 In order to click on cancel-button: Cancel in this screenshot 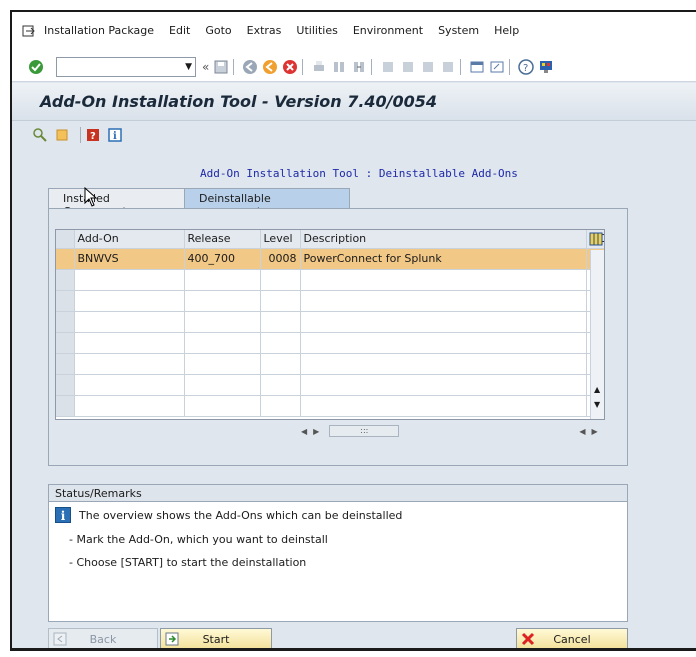, I will do `click(572, 638)`.